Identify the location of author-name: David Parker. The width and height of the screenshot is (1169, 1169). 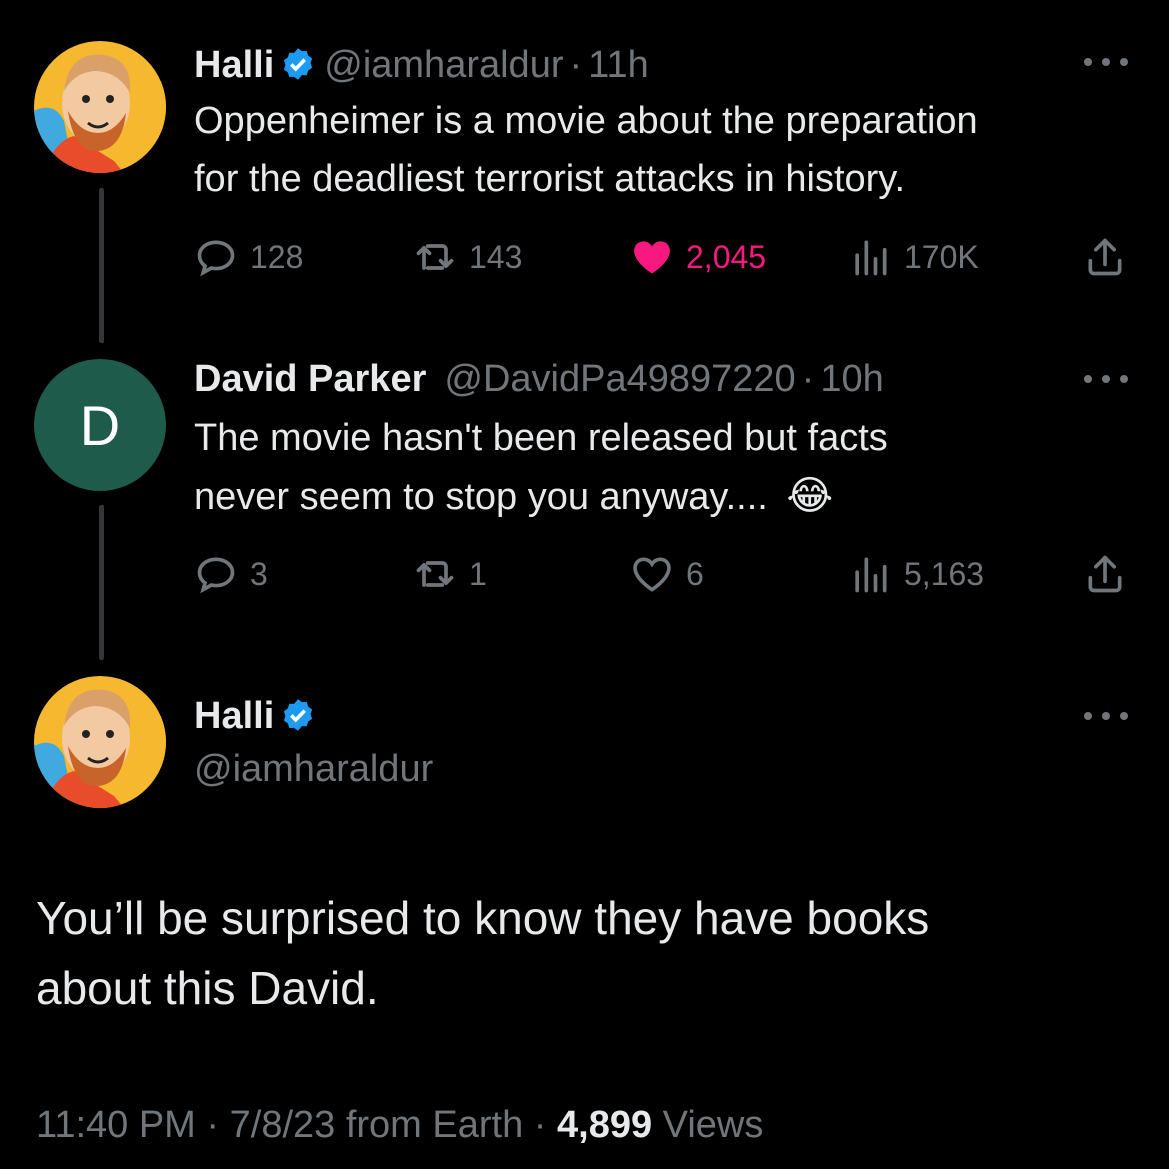
(310, 379).